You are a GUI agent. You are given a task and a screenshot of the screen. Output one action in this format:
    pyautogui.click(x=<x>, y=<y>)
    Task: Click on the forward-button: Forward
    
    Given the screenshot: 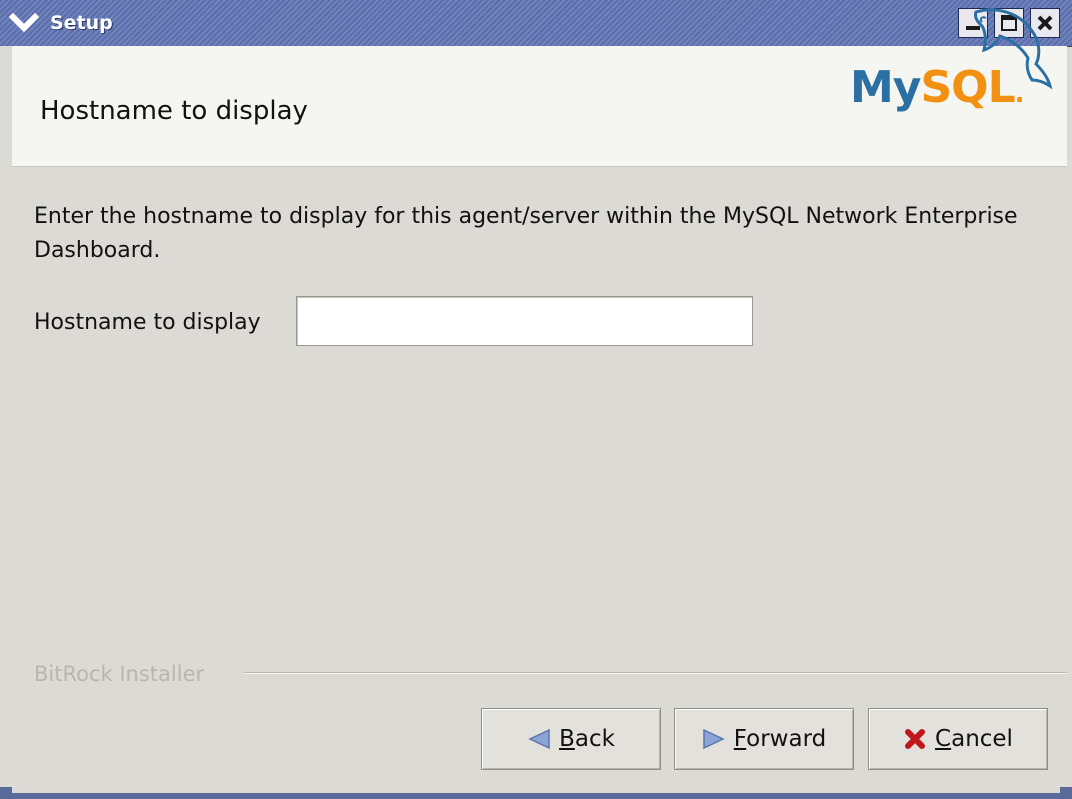 What is the action you would take?
    pyautogui.click(x=764, y=739)
    